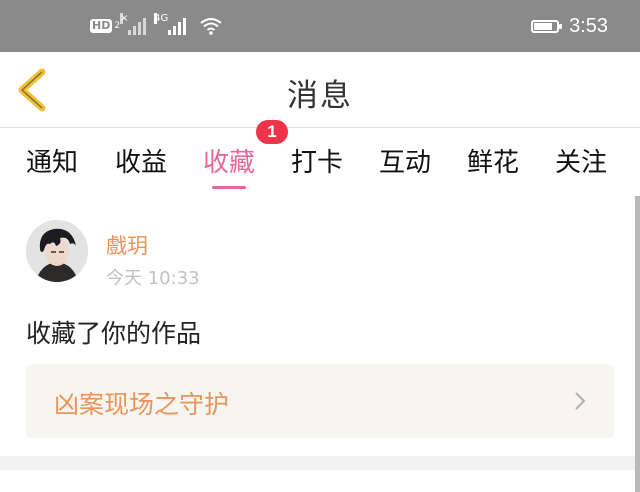 The width and height of the screenshot is (640, 492). What do you see at coordinates (229, 187) in the screenshot?
I see `active-tab-indicator` at bounding box center [229, 187].